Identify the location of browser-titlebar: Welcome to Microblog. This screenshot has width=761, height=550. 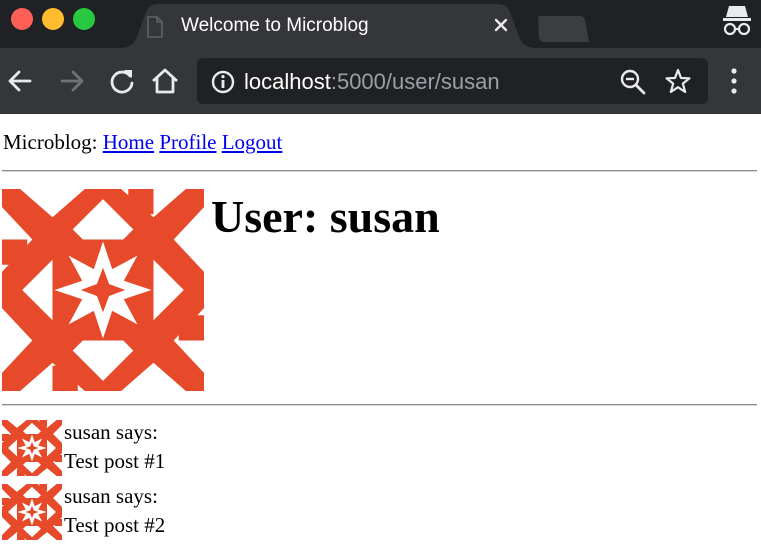
(380, 24).